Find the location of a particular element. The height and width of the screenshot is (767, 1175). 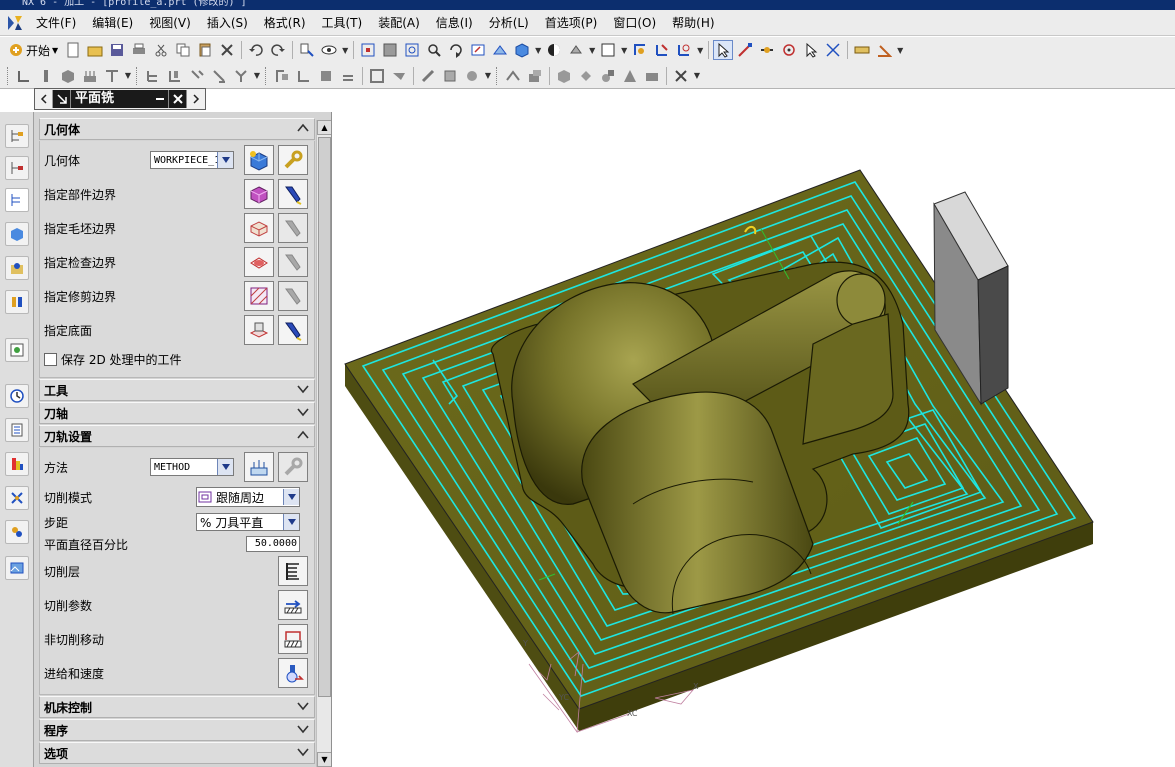

collapse-panel-icon is located at coordinates (44, 99).